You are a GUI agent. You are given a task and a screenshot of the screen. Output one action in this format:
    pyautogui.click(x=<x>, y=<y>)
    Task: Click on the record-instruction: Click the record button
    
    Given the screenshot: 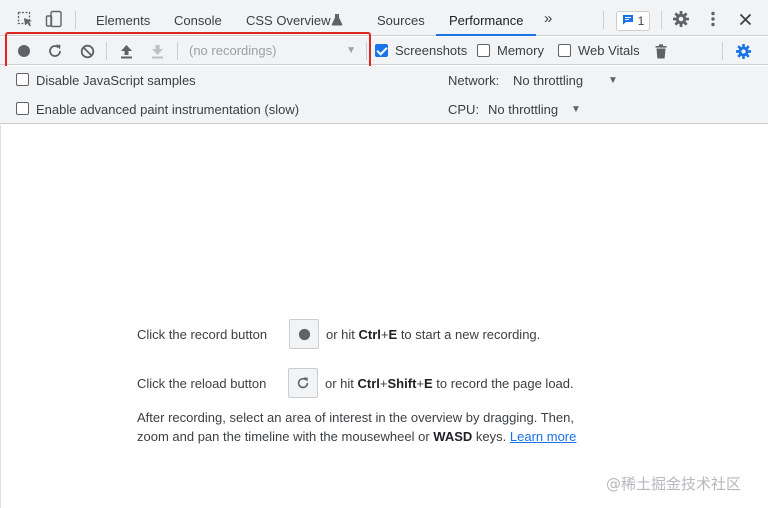 What is the action you would take?
    pyautogui.click(x=202, y=334)
    